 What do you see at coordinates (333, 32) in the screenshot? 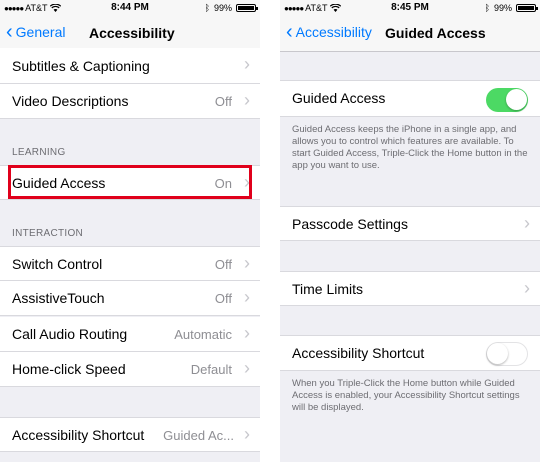
I see `back-label: Accessibility` at bounding box center [333, 32].